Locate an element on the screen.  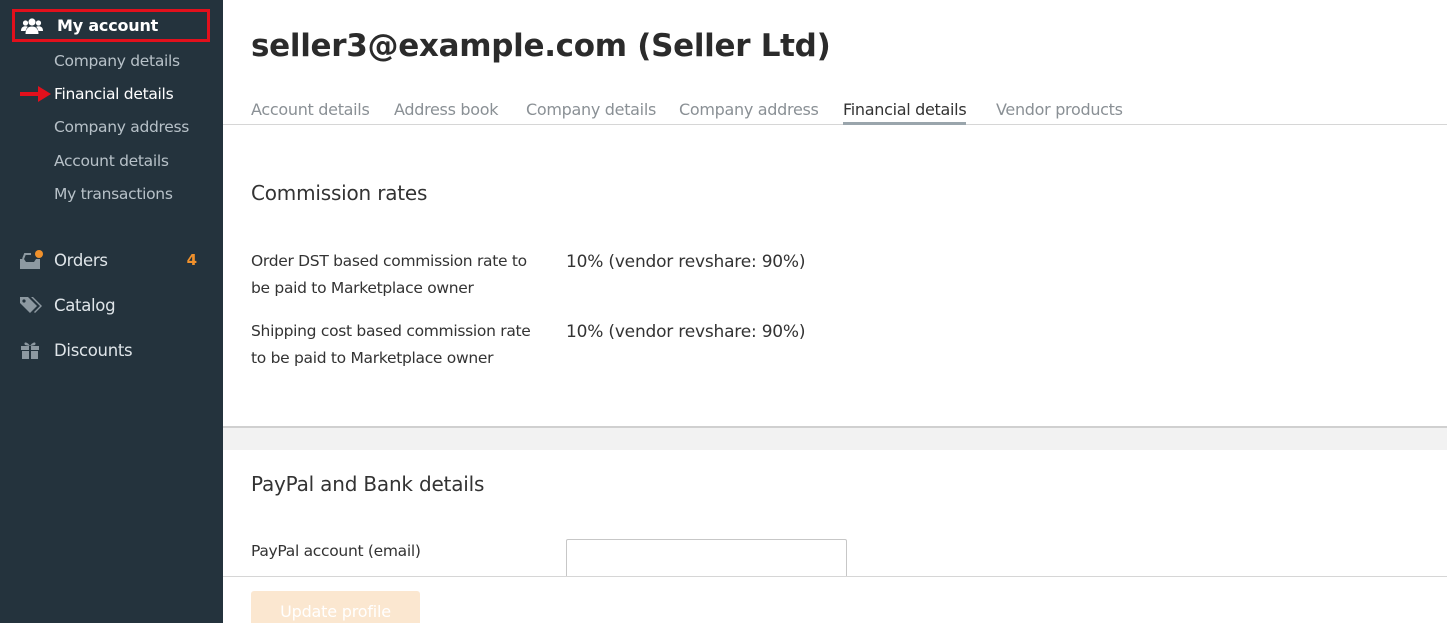
sidebar-item-discounts: Discounts is located at coordinates (114, 350).